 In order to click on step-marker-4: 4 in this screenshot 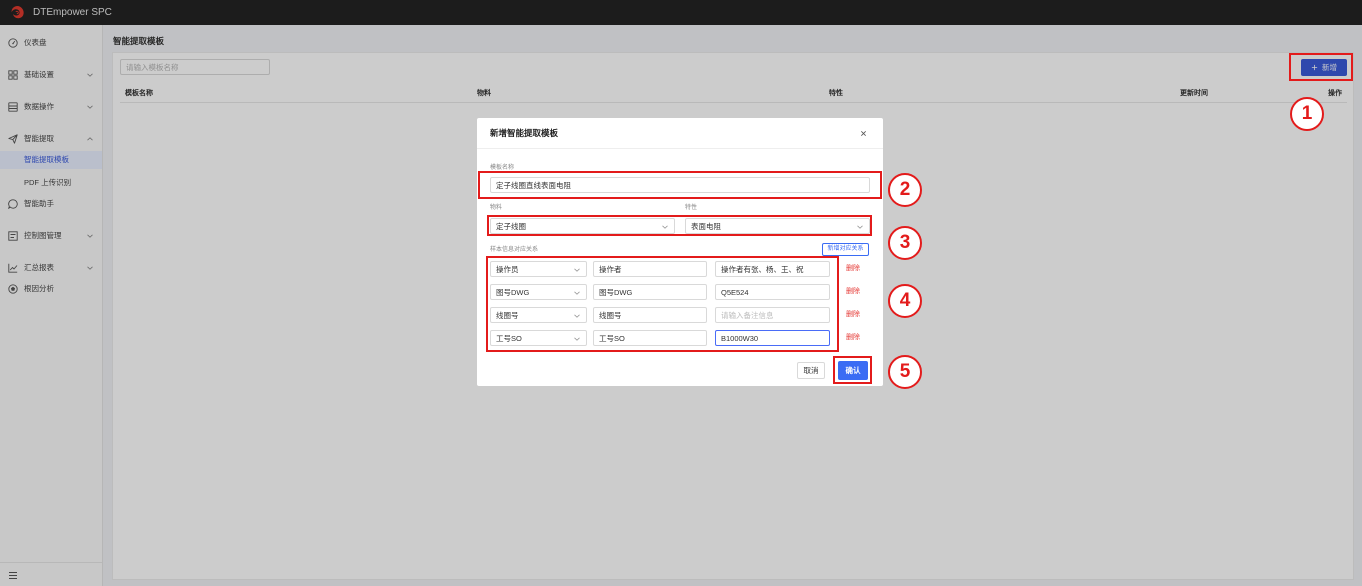, I will do `click(905, 301)`.